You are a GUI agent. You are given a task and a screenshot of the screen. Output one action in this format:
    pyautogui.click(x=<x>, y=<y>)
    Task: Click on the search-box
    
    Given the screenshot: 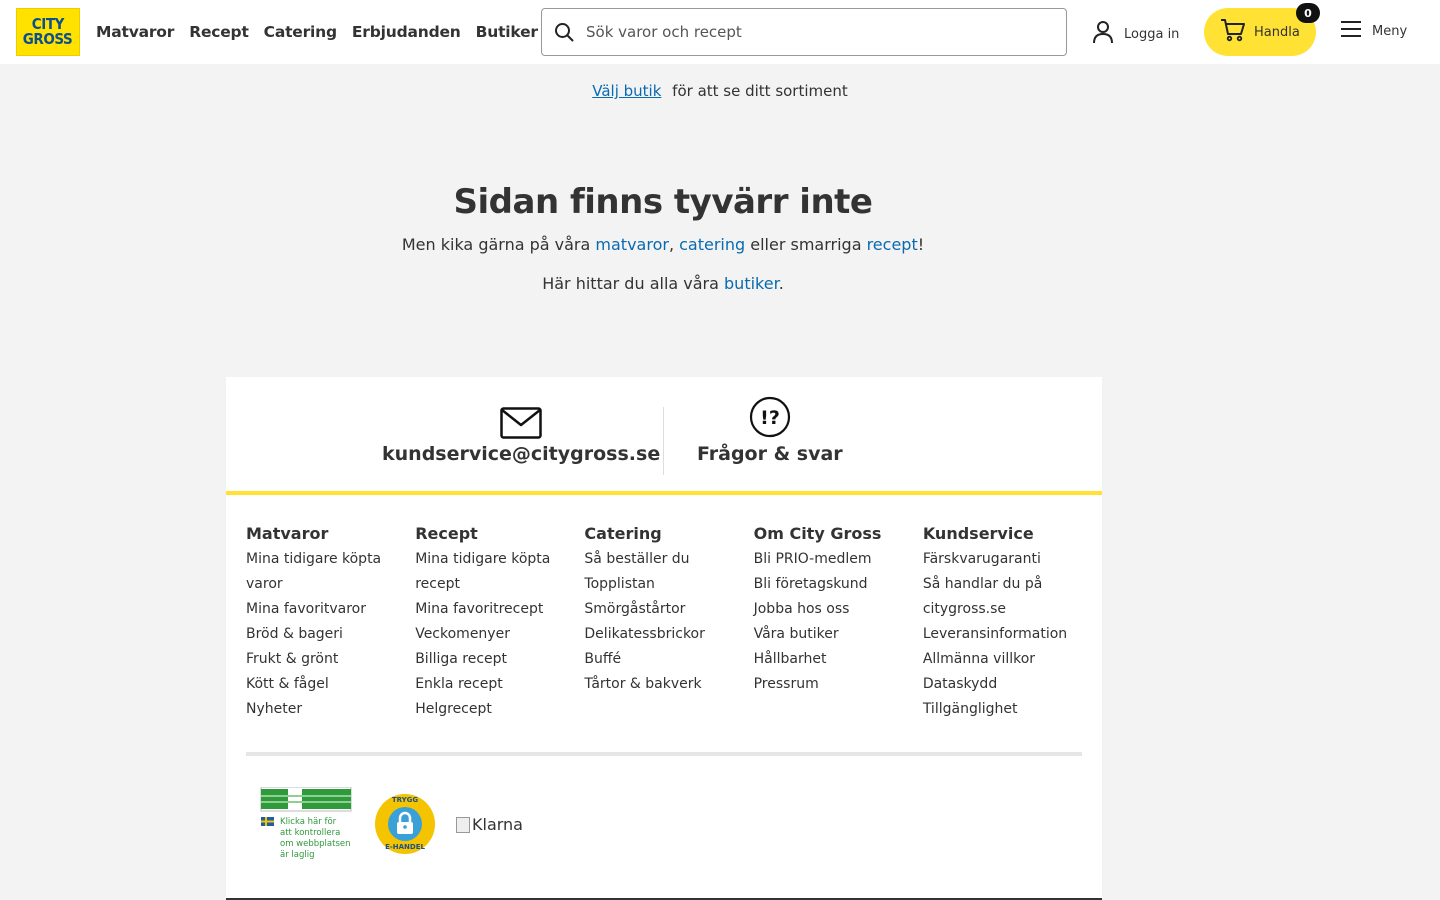 What is the action you would take?
    pyautogui.click(x=804, y=32)
    